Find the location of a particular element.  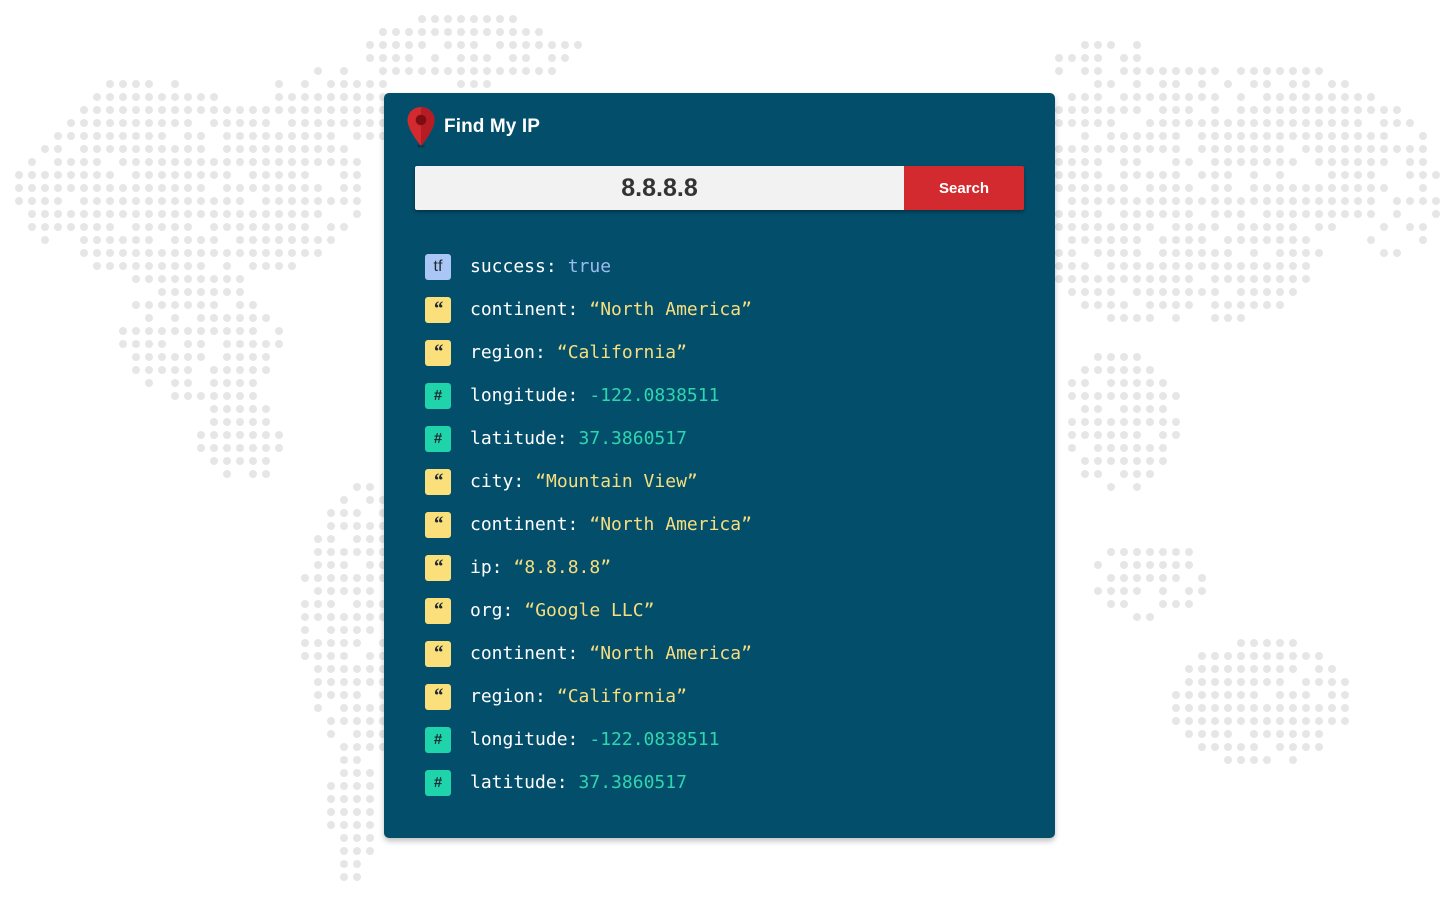

result-value: “Google LLC” is located at coordinates (589, 610).